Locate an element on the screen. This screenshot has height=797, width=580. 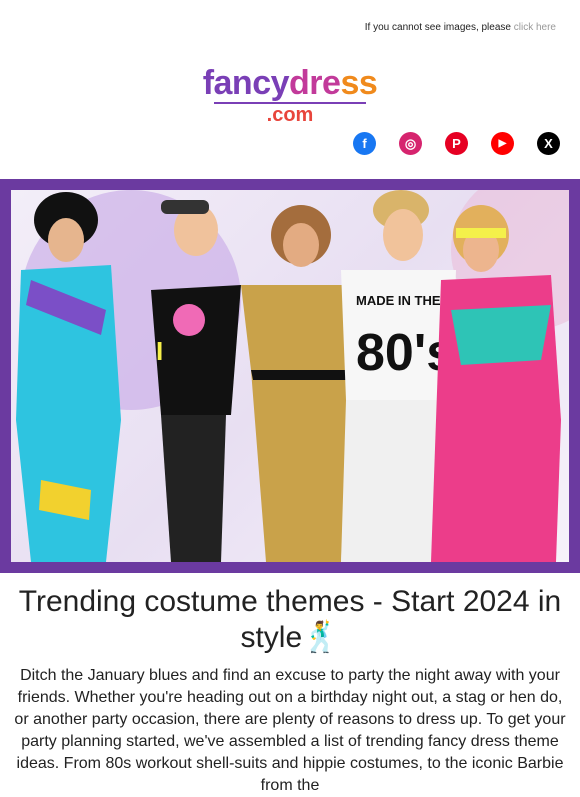
fallback-note-text: If you cannot see images, please is located at coordinates (439, 27).